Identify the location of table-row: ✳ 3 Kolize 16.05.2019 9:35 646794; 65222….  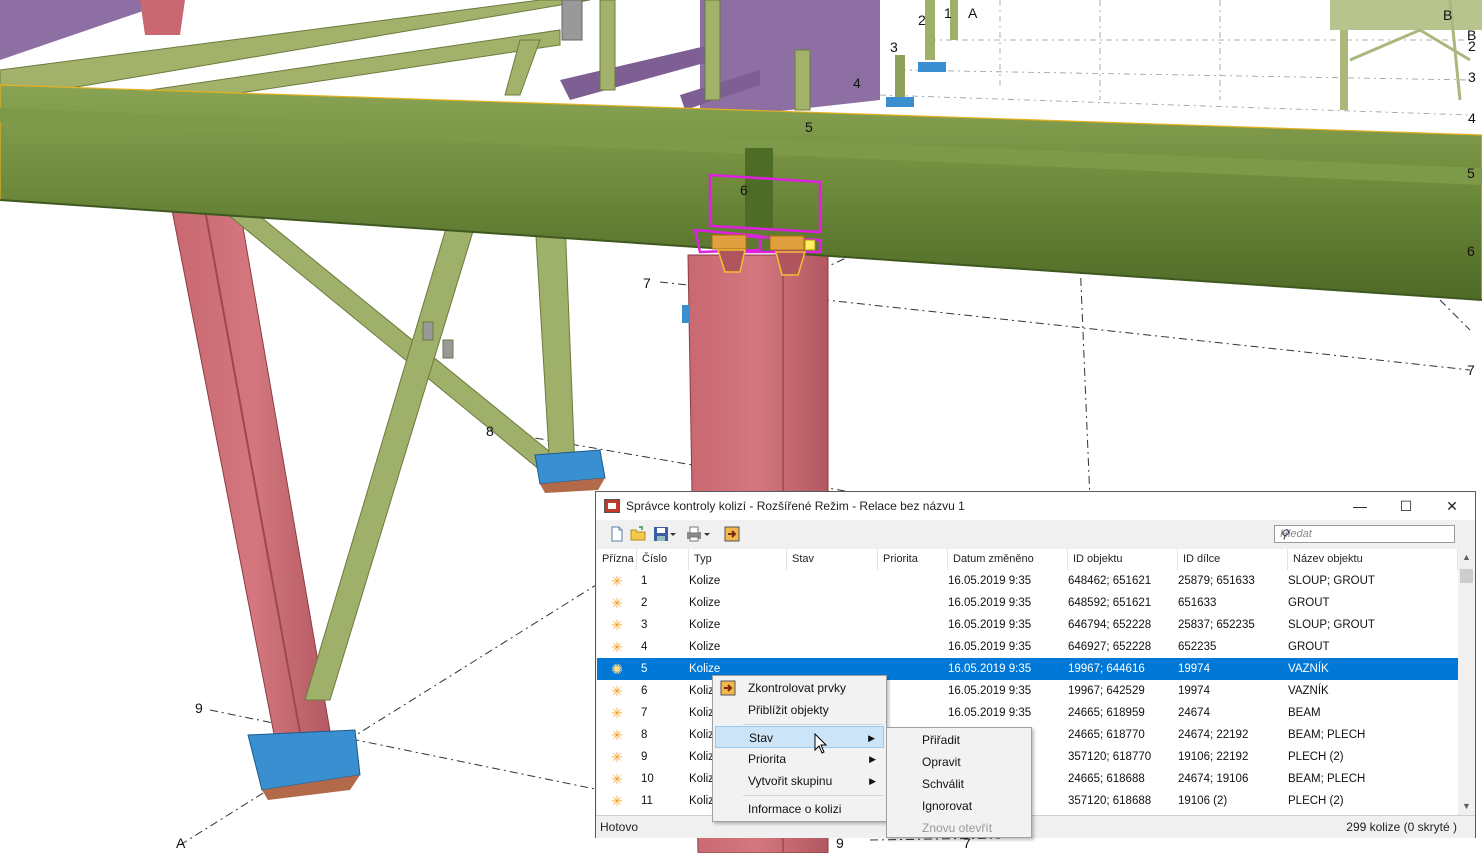
(1027, 625).